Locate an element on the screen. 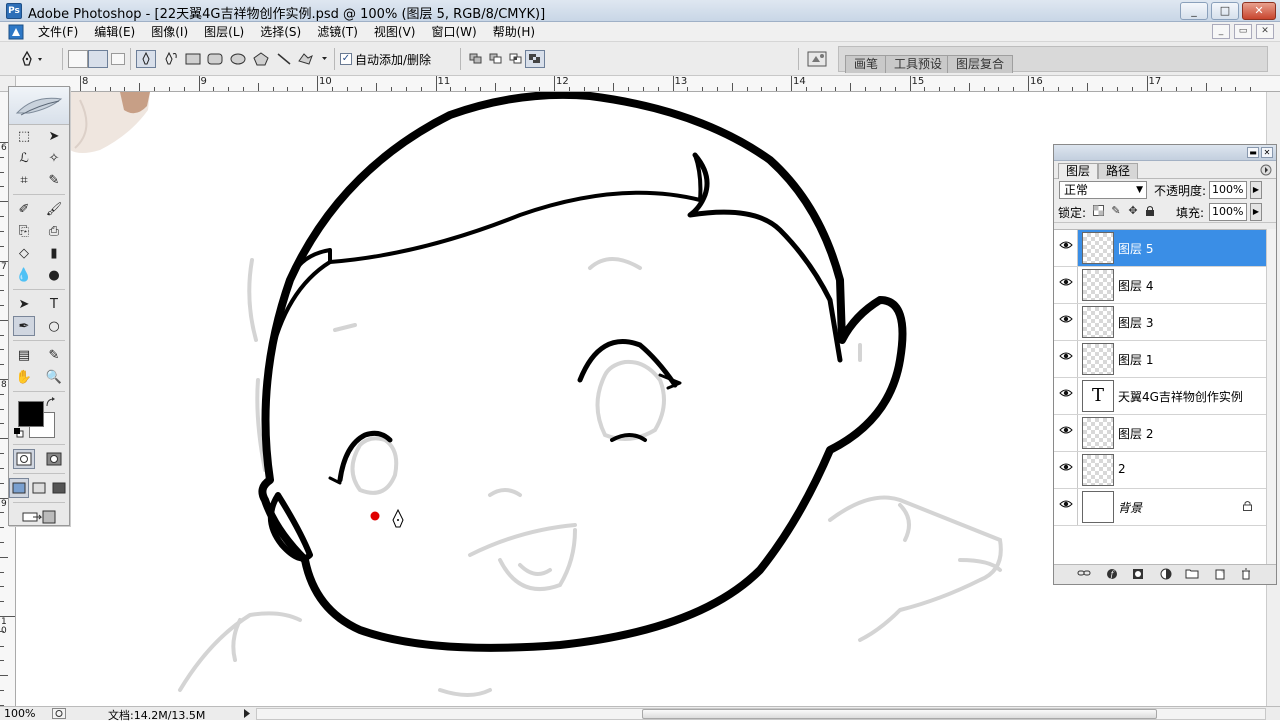 The height and width of the screenshot is (723, 1280). path-subtract-button is located at coordinates (496, 59).